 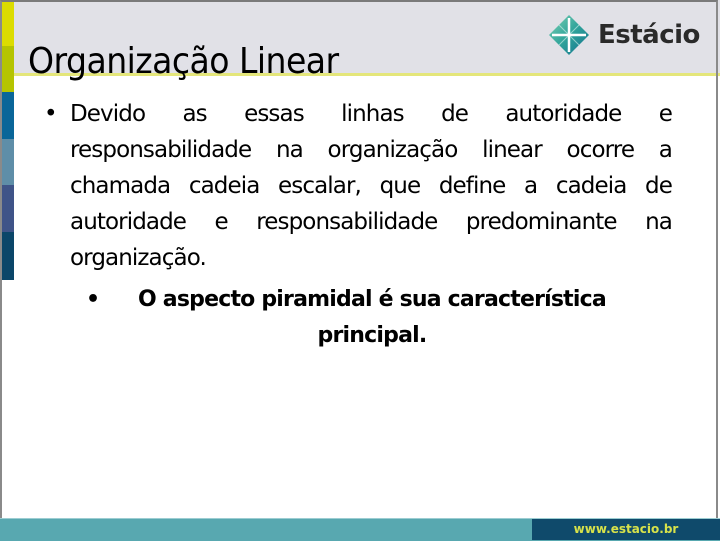 What do you see at coordinates (626, 529) in the screenshot?
I see `footer-url: www.estacio.br` at bounding box center [626, 529].